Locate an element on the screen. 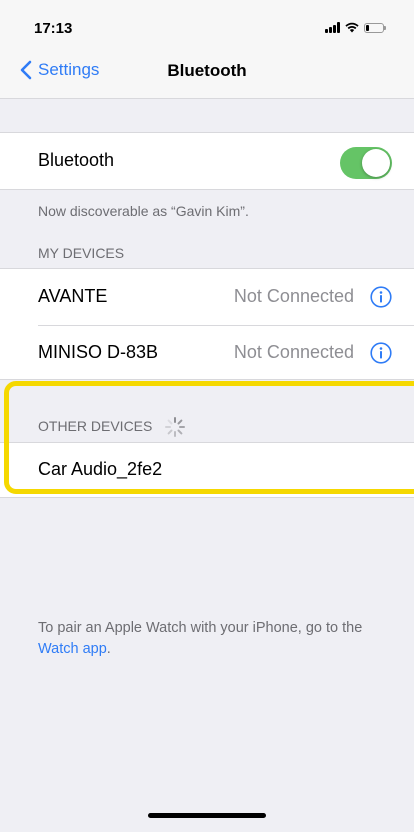 The width and height of the screenshot is (414, 832). device-row: MINISO D-83B Not Connected is located at coordinates (207, 353).